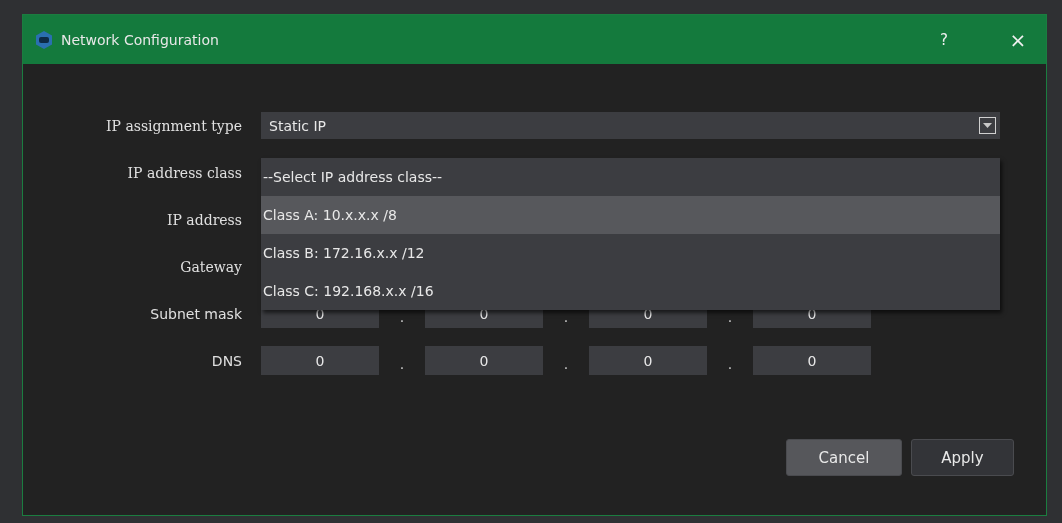 This screenshot has width=1062, height=523. What do you see at coordinates (630, 253) in the screenshot?
I see `dropdown-option: Class B: 172.16.x.x /12` at bounding box center [630, 253].